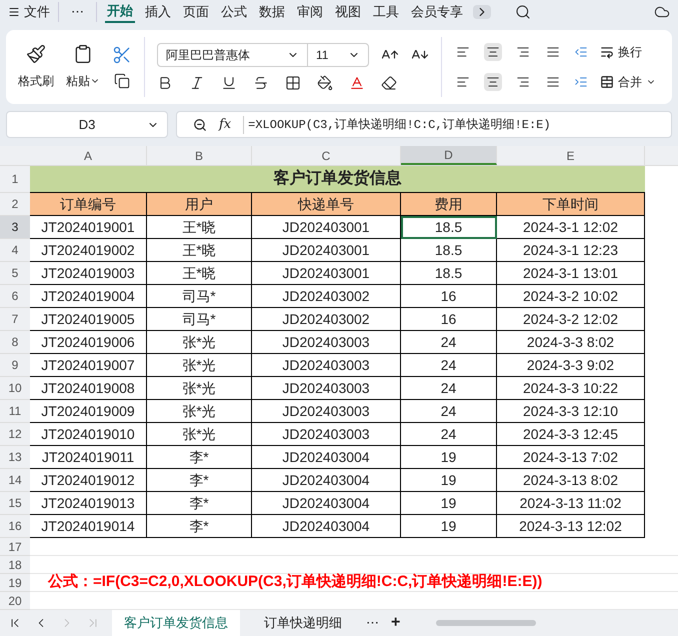  Describe the element at coordinates (571, 296) in the screenshot. I see `table-cell: 2024-3-2 10:02` at that location.